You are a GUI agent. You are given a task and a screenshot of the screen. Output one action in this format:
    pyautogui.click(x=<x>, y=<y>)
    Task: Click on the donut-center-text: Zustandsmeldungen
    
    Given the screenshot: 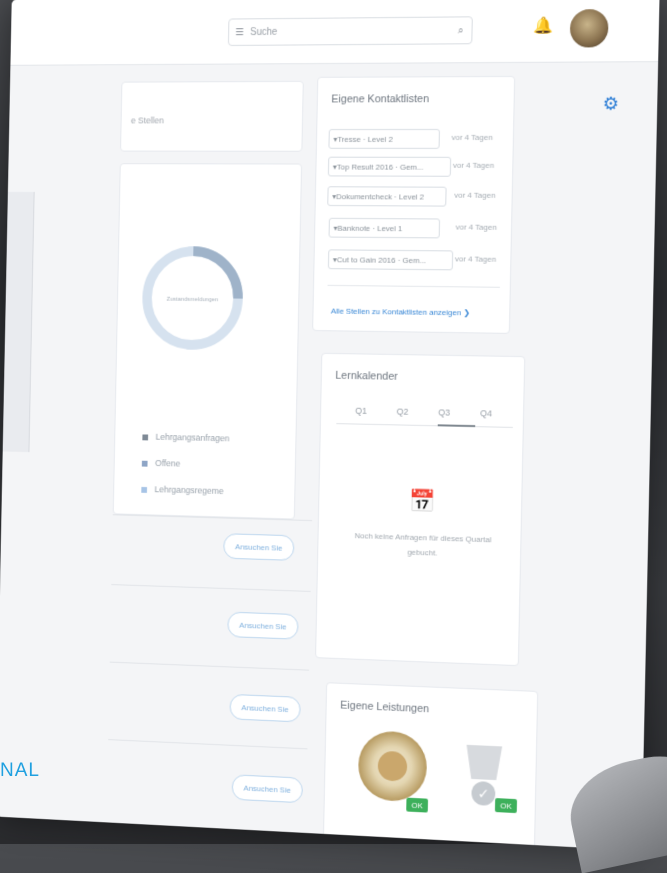 What is the action you would take?
    pyautogui.click(x=193, y=300)
    